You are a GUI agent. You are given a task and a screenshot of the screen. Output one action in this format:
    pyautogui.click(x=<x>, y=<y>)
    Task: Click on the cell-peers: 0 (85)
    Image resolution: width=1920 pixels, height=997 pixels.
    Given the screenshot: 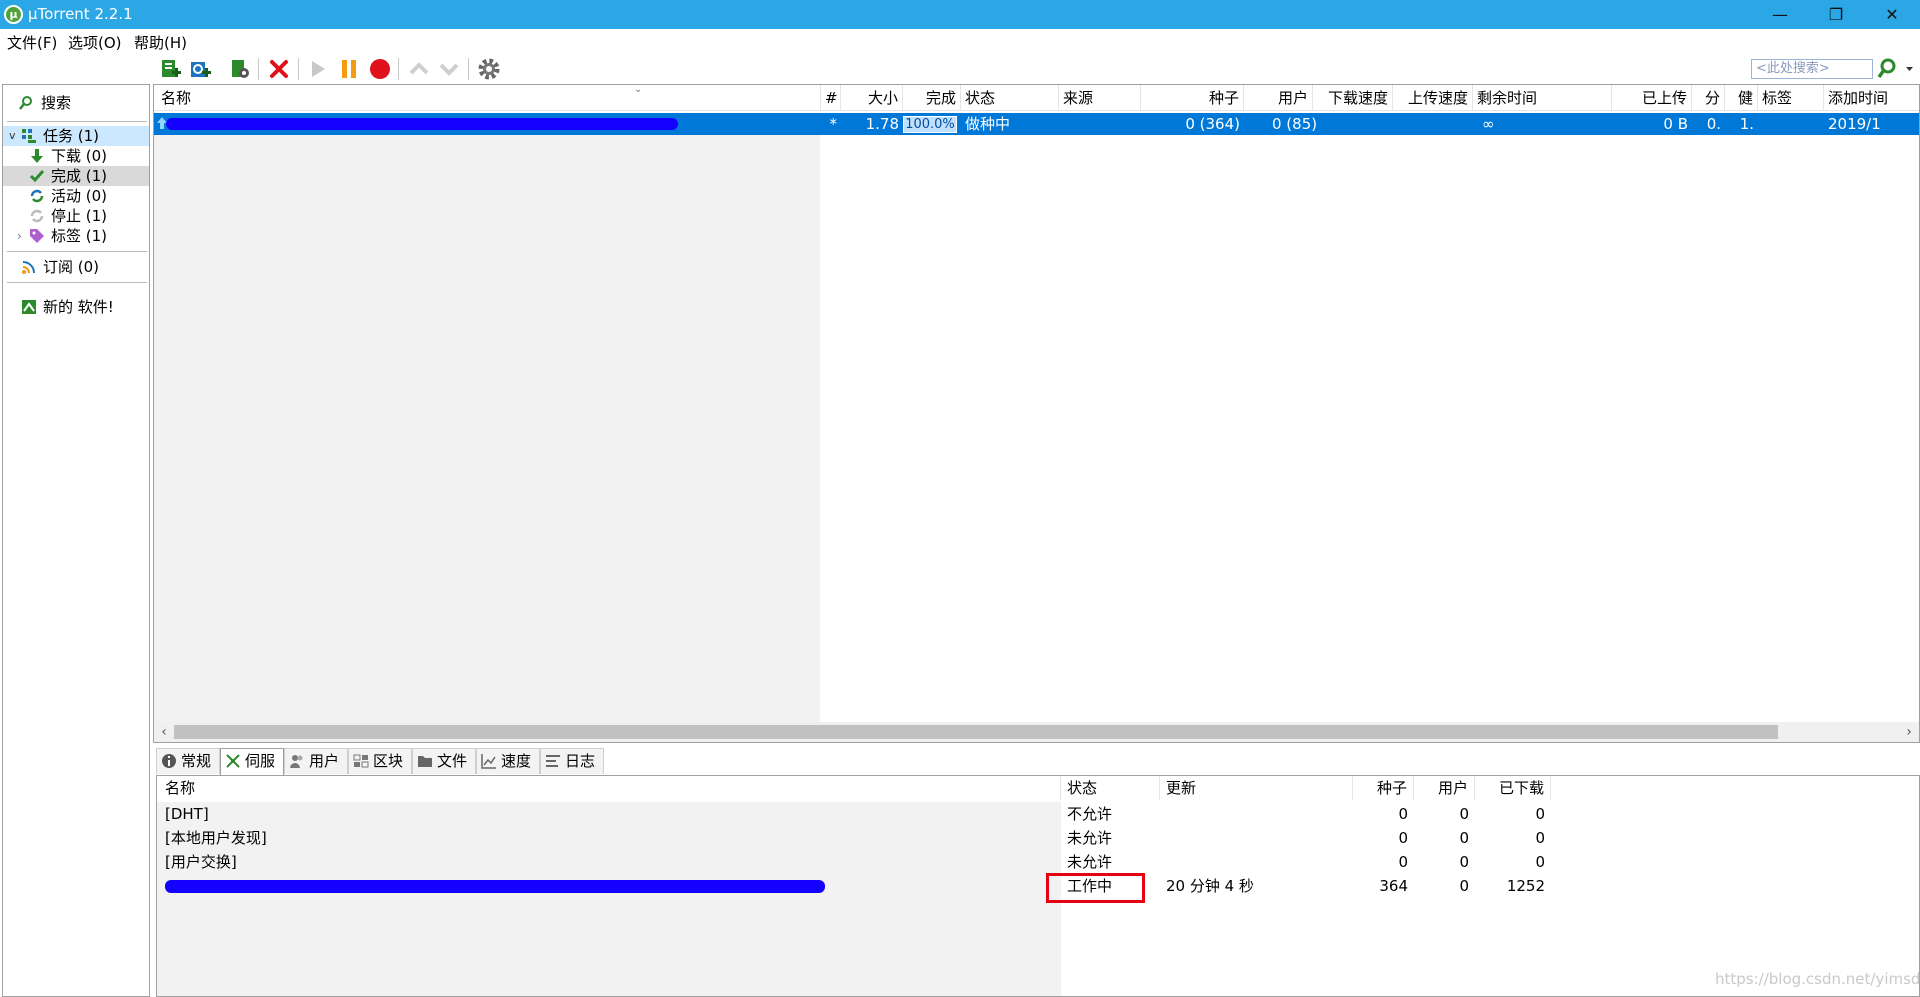 What is the action you would take?
    pyautogui.click(x=1295, y=124)
    